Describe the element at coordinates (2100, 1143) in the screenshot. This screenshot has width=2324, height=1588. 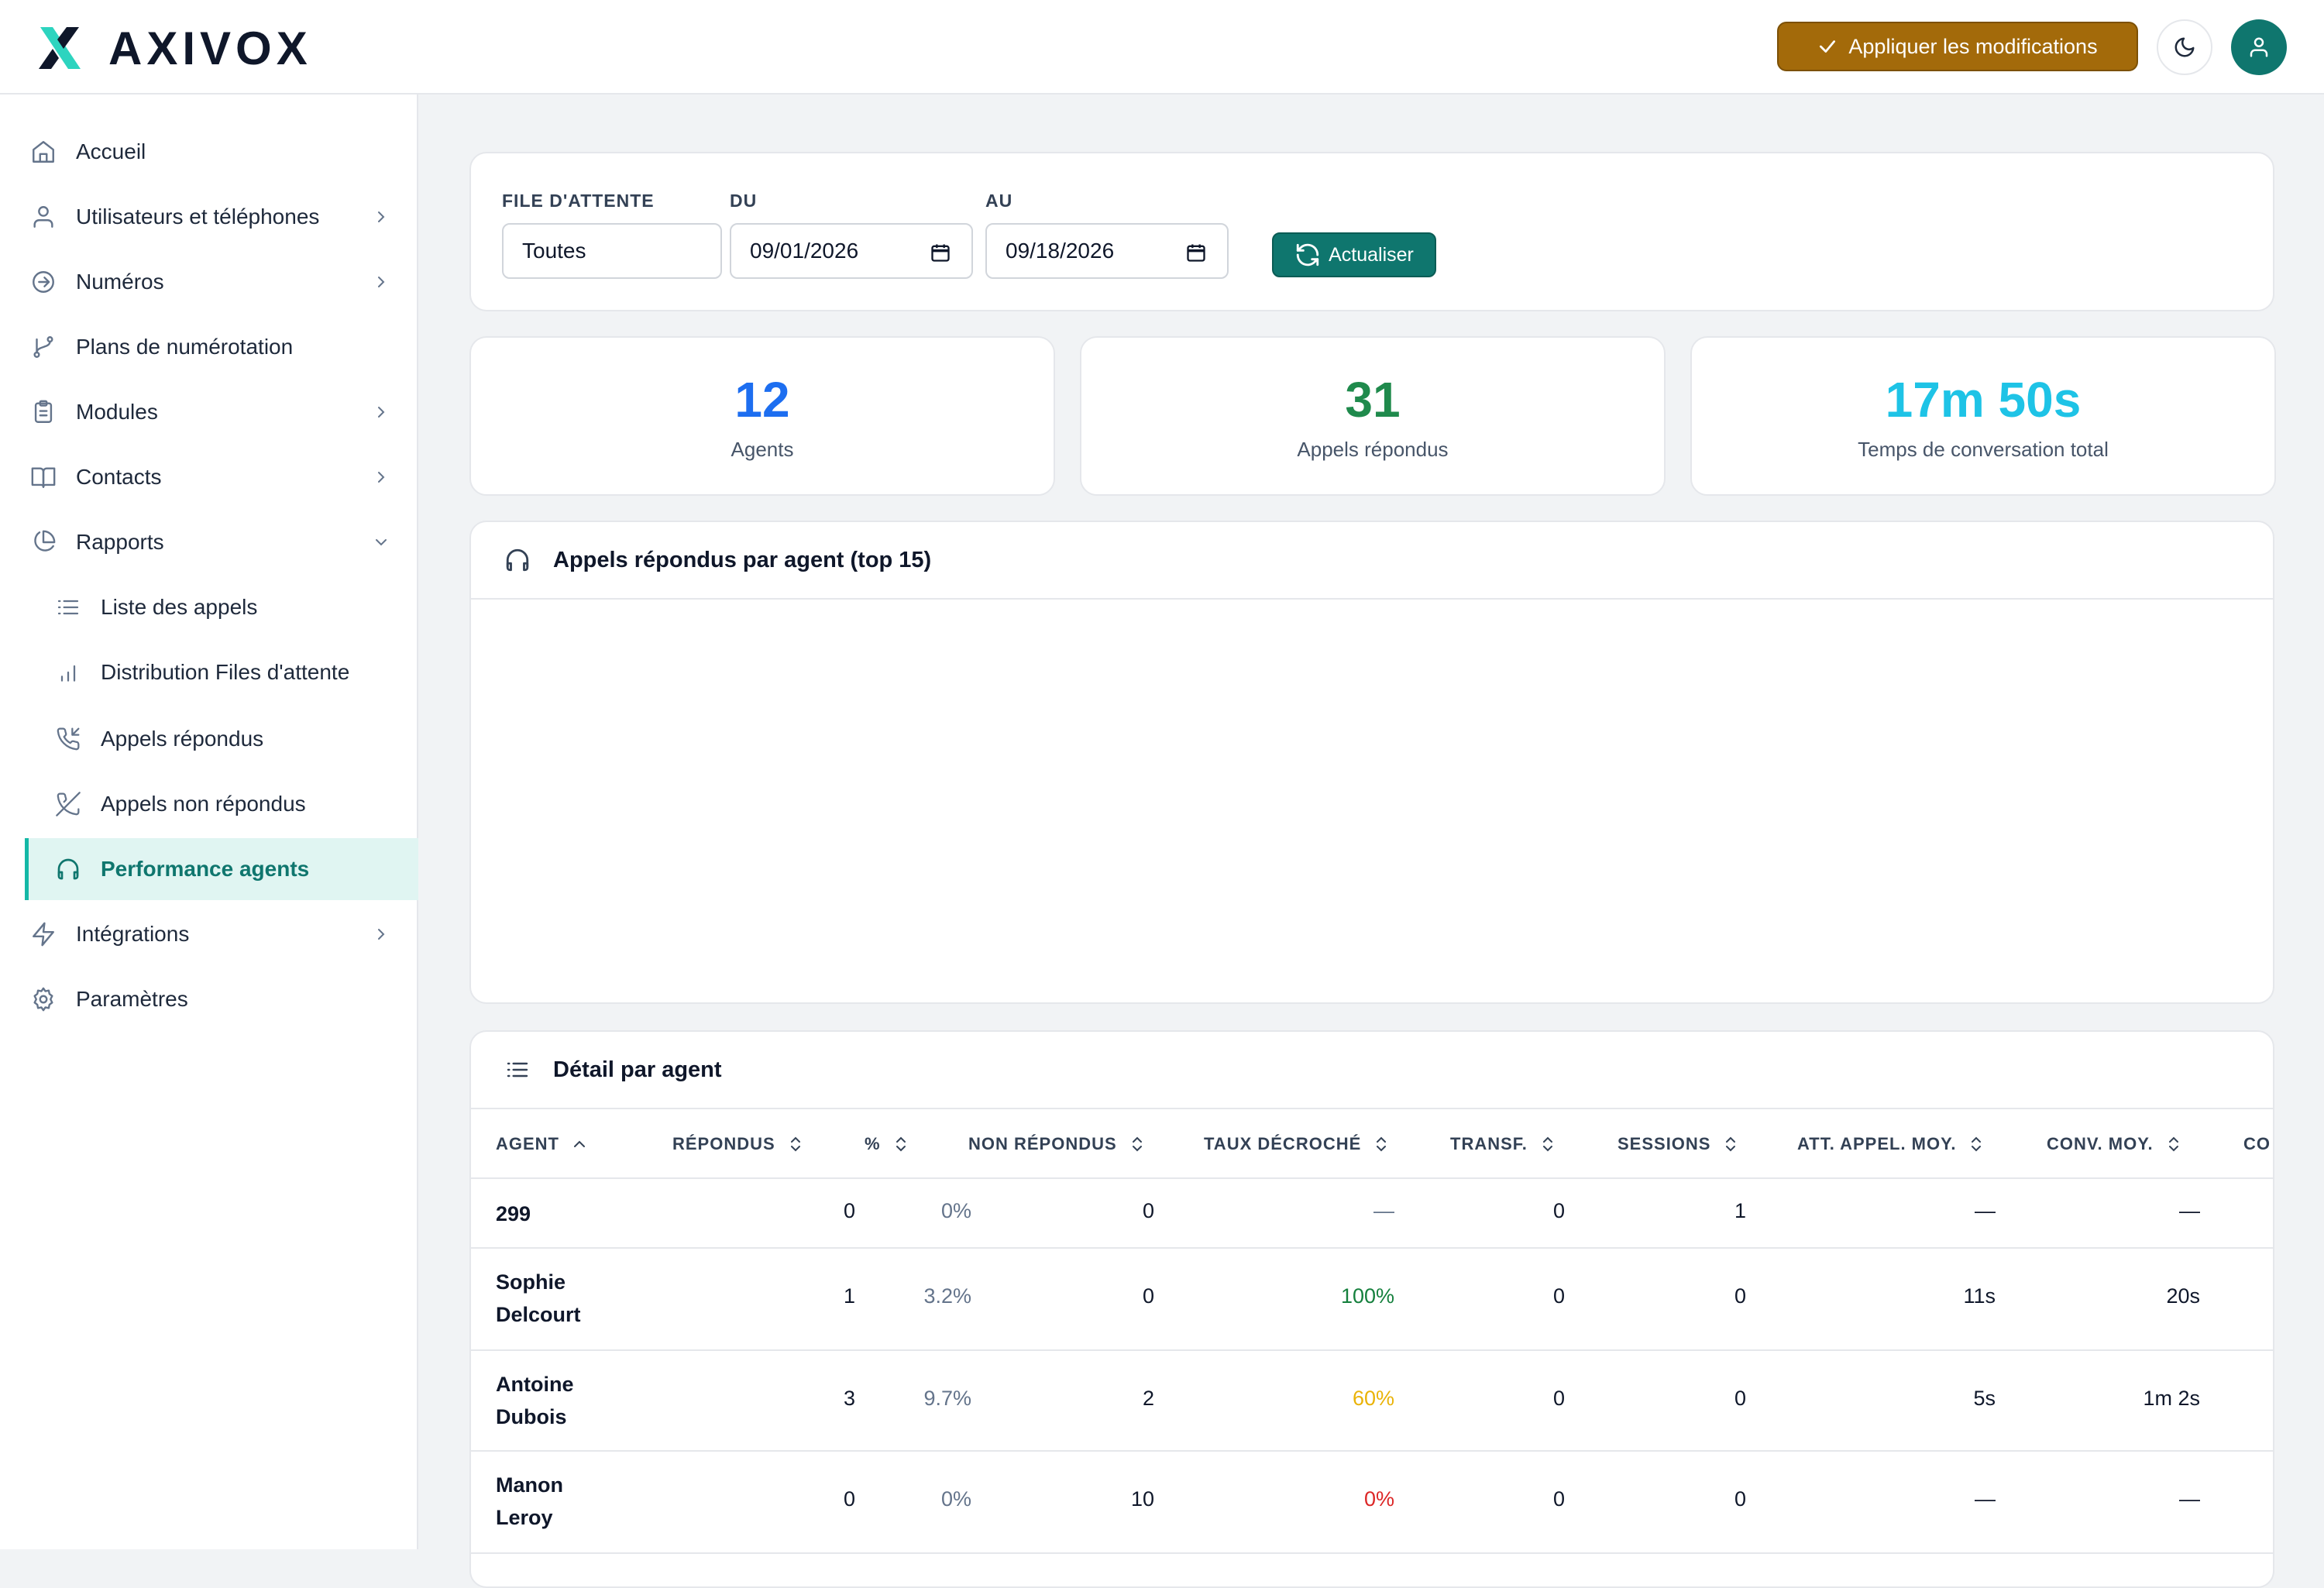
I see `column-label: CONV. MOY.` at that location.